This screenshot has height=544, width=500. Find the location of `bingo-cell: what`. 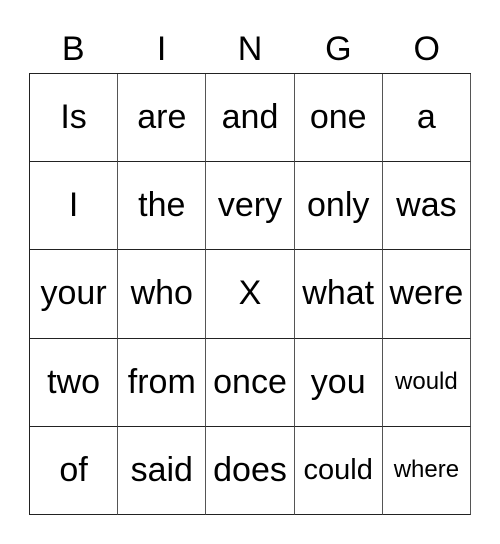

bingo-cell: what is located at coordinates (338, 294).